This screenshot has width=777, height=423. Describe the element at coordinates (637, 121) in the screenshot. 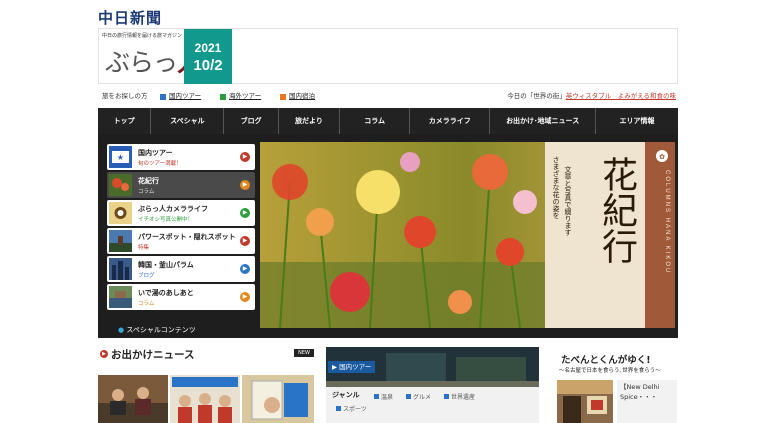

I see `nav-area-info: エリア情報` at that location.